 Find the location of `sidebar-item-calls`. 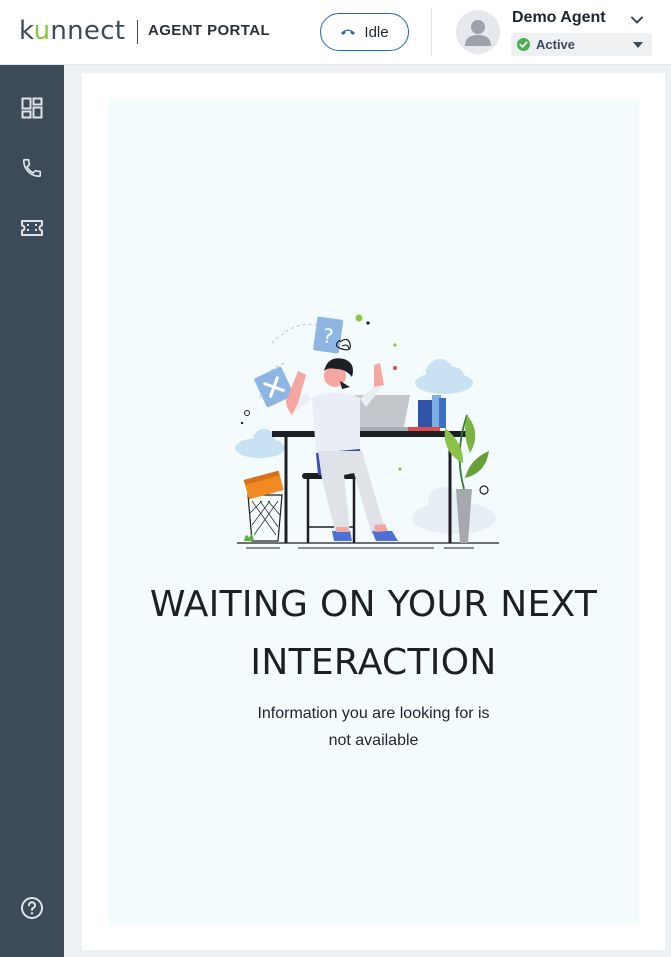

sidebar-item-calls is located at coordinates (32, 168).